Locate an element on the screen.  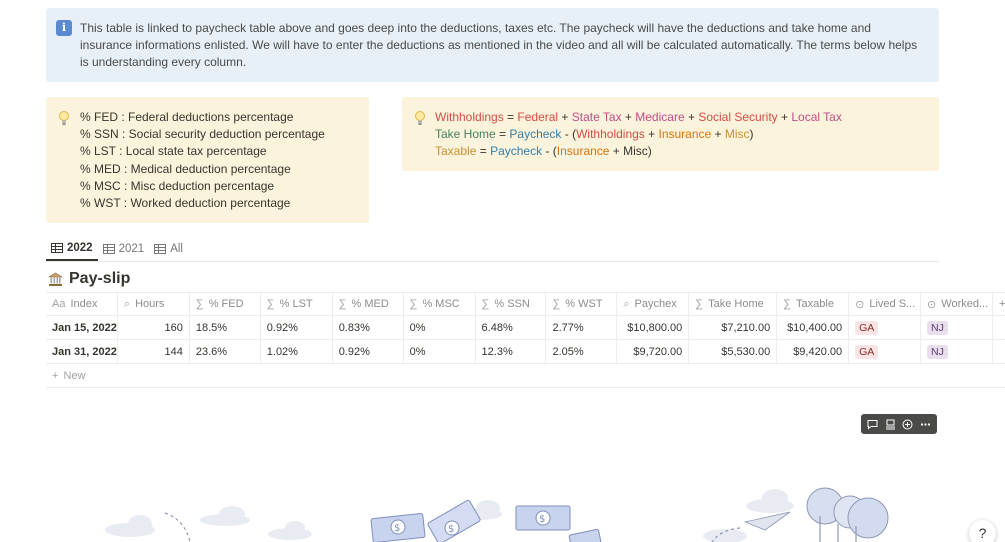
select-icon: ⊙ is located at coordinates (860, 304).